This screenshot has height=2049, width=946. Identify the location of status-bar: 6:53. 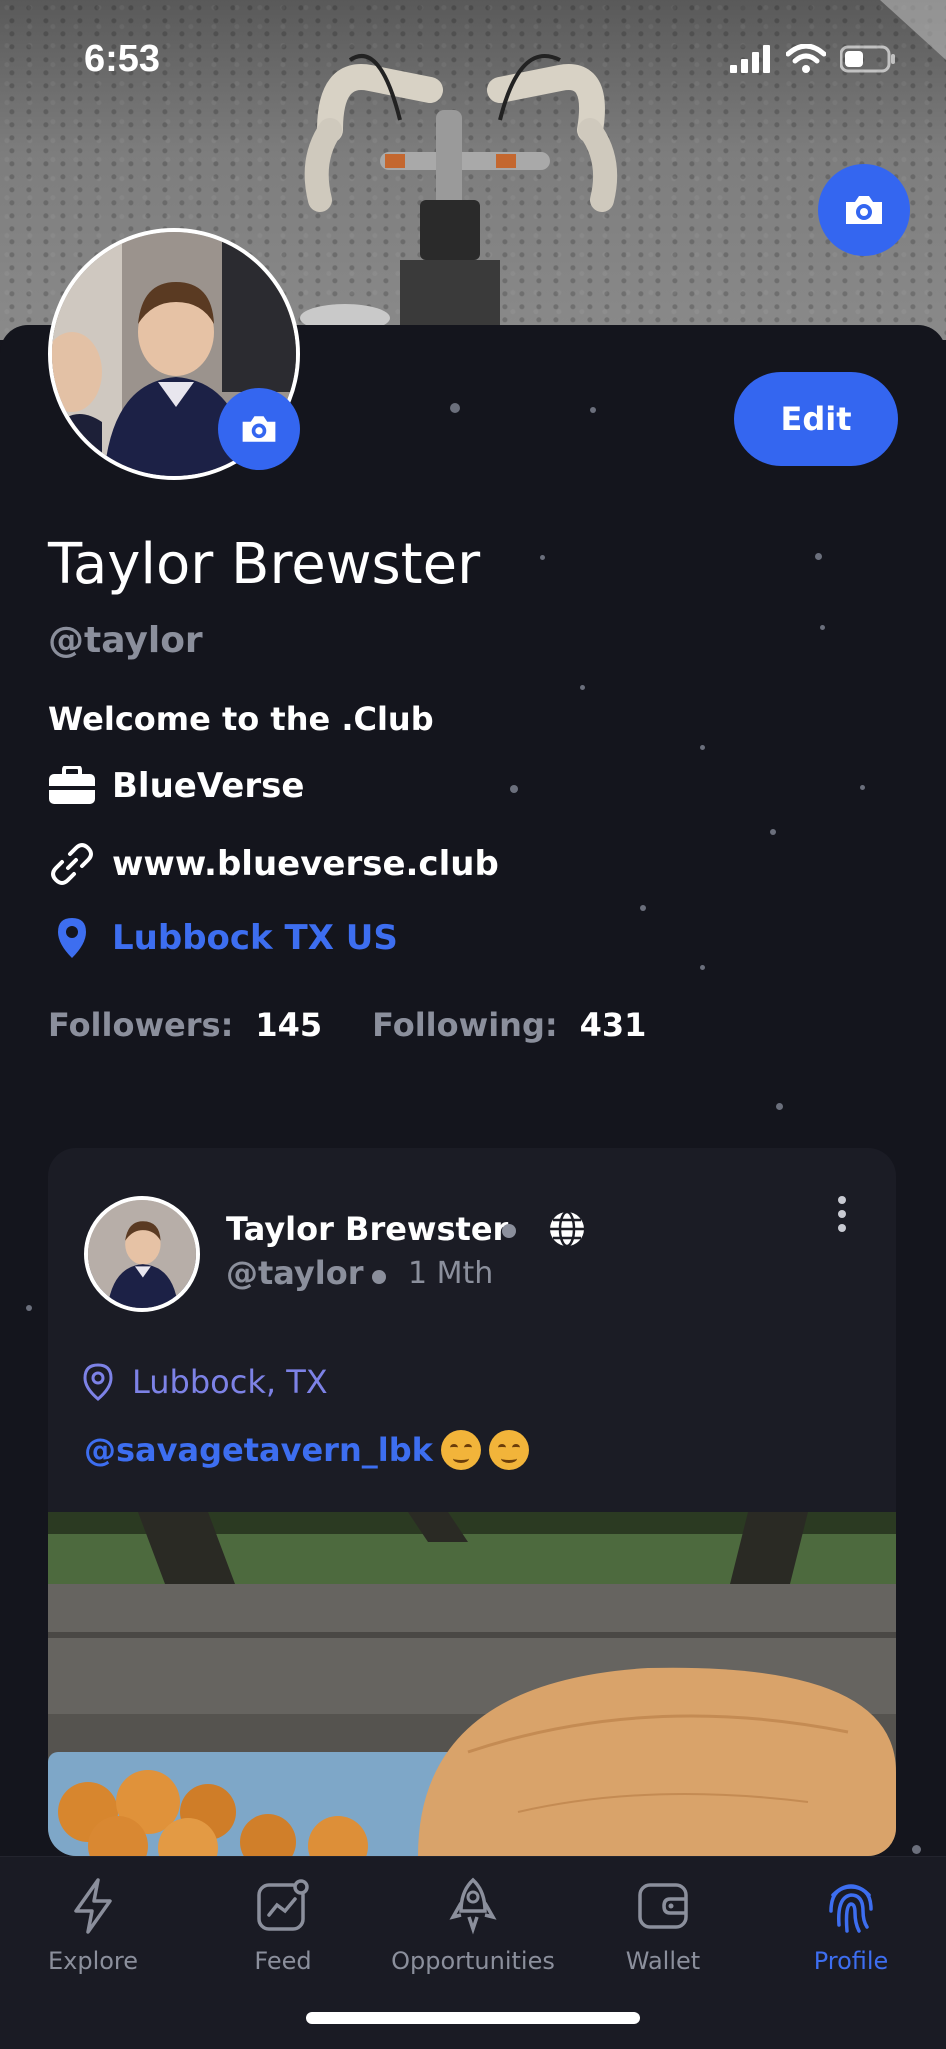
(473, 60).